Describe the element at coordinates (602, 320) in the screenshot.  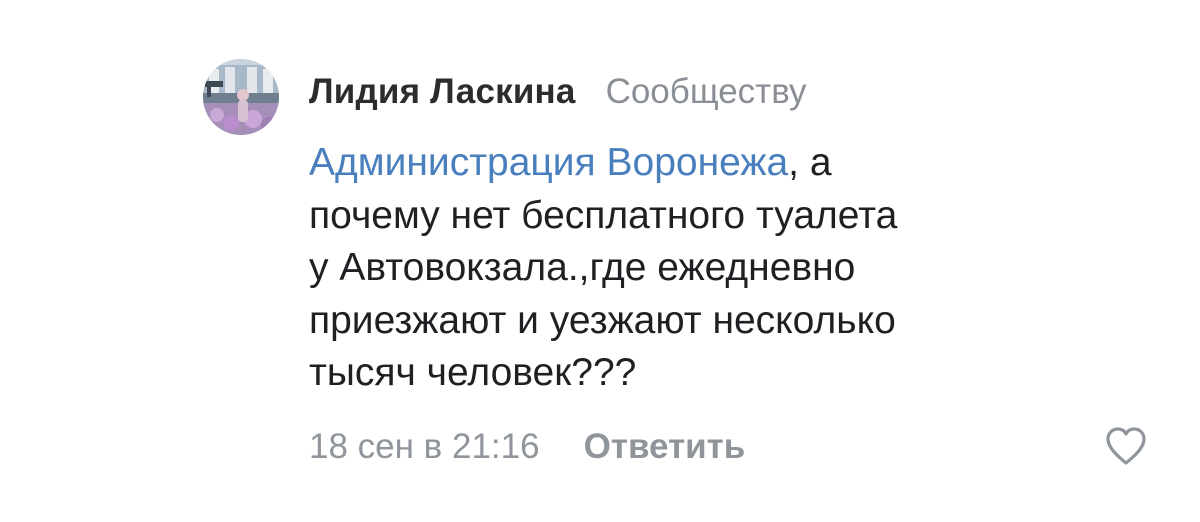
I see `comment-text-line-4: приезжают и уезжают несколько` at that location.